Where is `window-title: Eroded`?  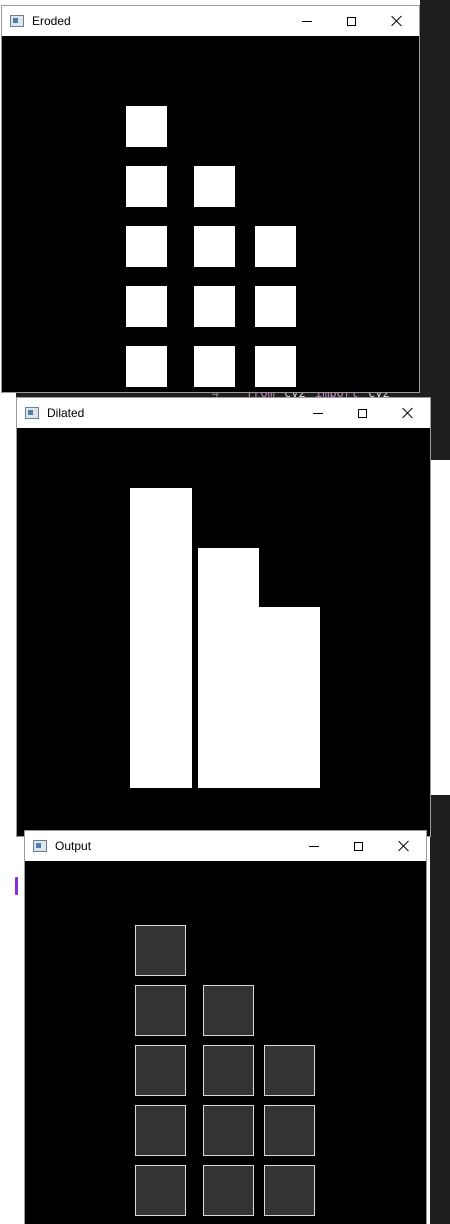
window-title: Eroded is located at coordinates (51, 21).